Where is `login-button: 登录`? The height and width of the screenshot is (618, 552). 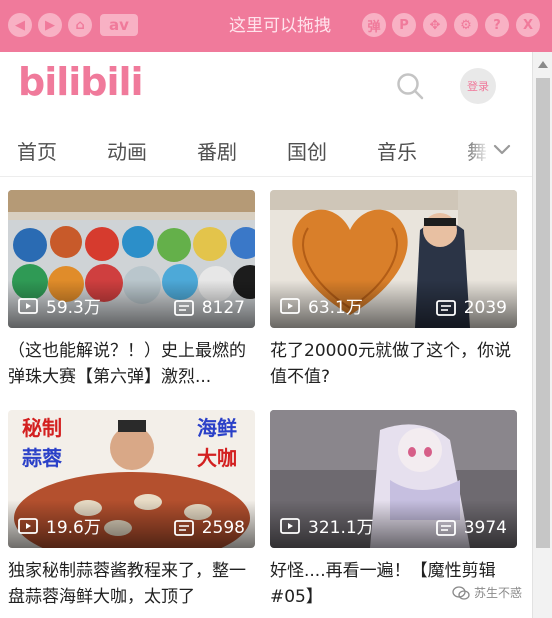 login-button: 登录 is located at coordinates (478, 86).